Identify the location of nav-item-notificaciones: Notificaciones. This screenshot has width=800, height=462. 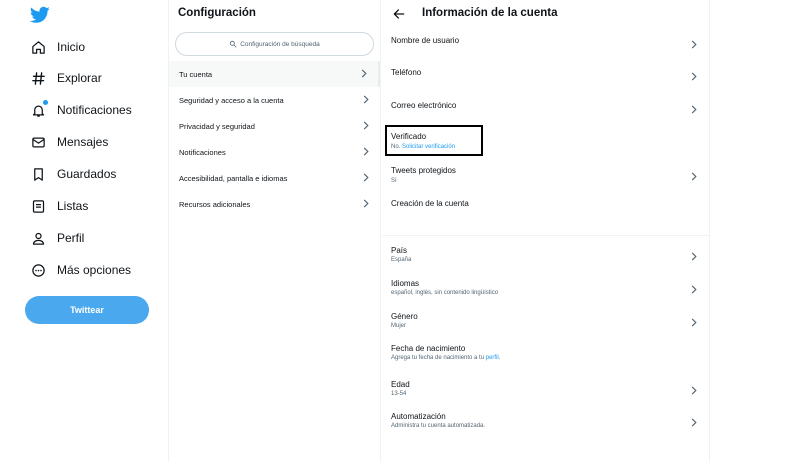
(81, 110).